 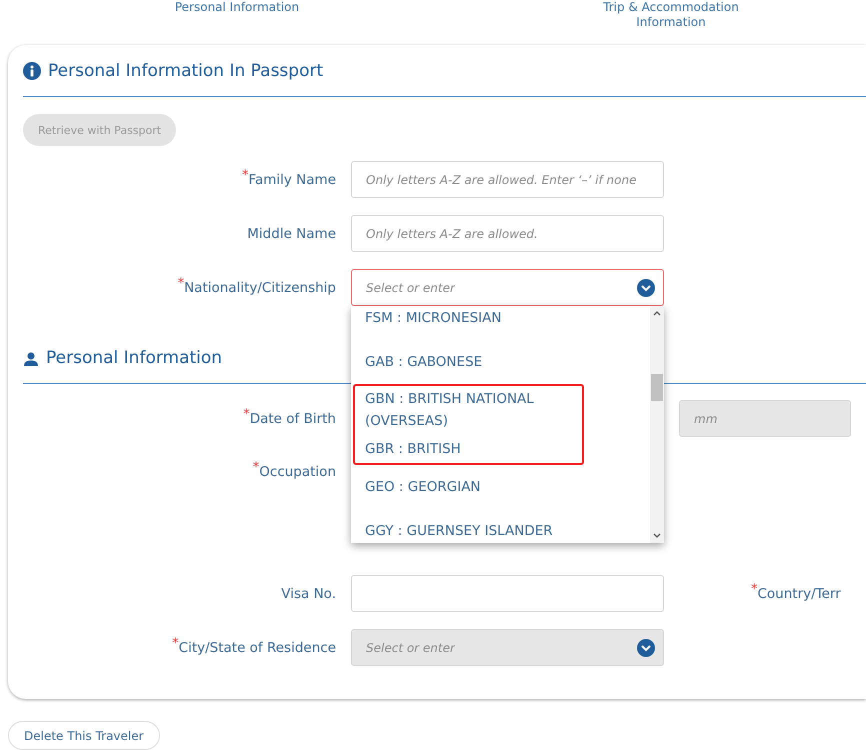 What do you see at coordinates (84, 735) in the screenshot?
I see `delete-traveler-button: Delete This Traveler` at bounding box center [84, 735].